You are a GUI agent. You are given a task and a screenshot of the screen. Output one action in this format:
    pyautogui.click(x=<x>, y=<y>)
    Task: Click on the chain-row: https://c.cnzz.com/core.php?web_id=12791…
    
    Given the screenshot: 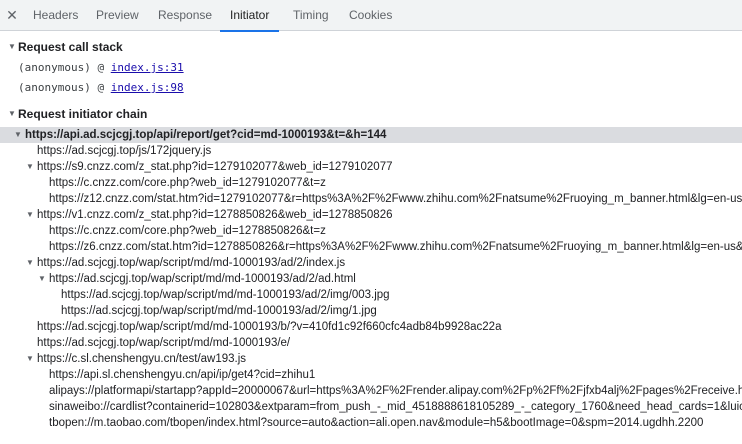 What is the action you would take?
    pyautogui.click(x=371, y=183)
    